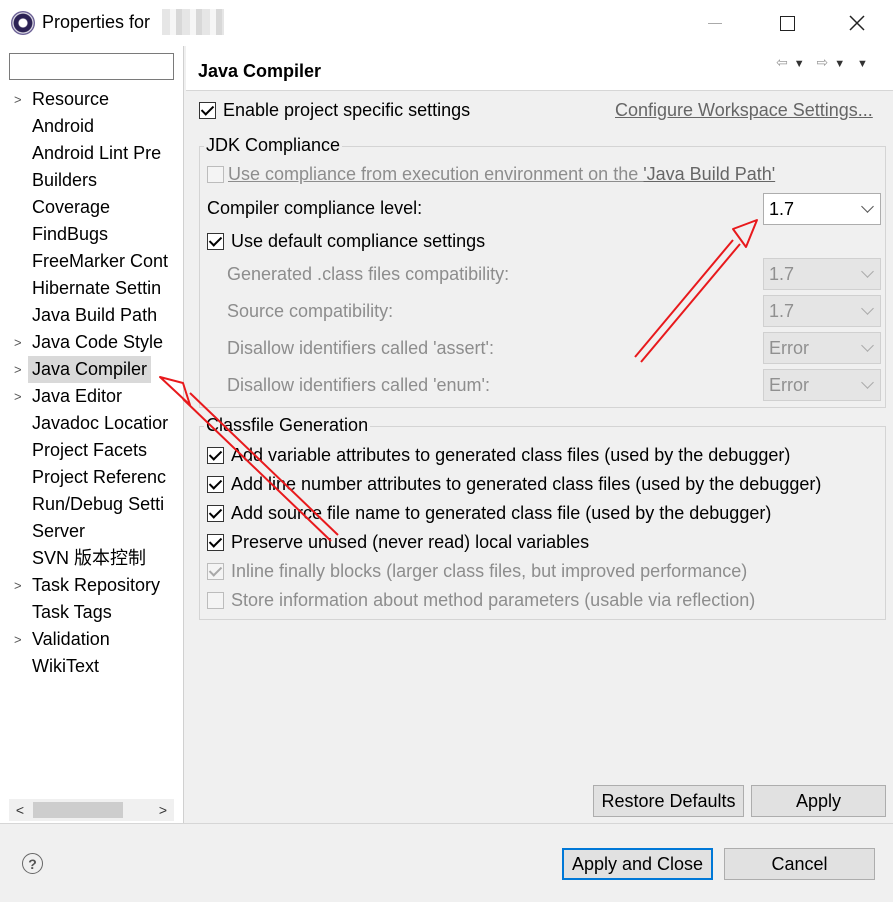  I want to click on tree-item: Server, so click(92, 531).